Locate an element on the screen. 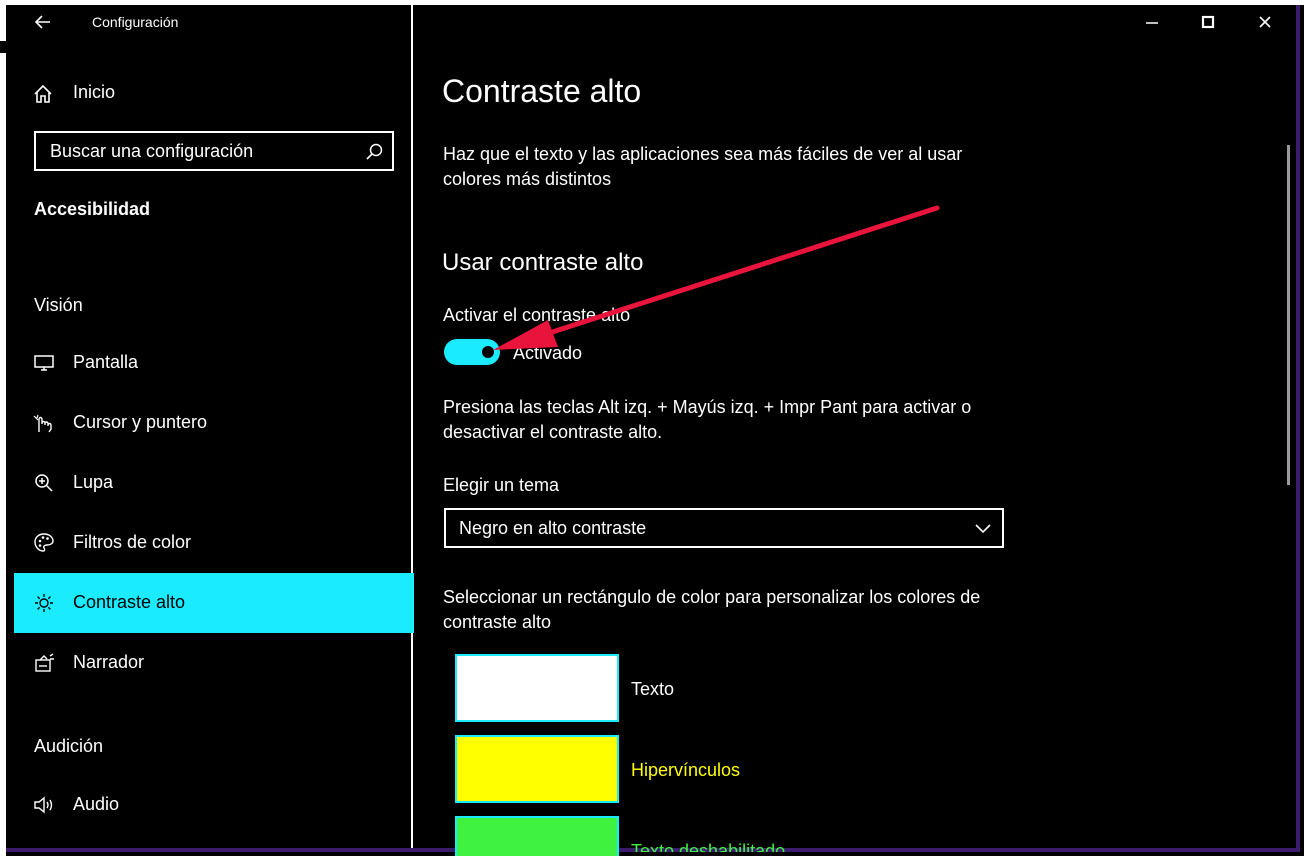 Image resolution: width=1304 pixels, height=856 pixels. maximize-button is located at coordinates (1208, 23).